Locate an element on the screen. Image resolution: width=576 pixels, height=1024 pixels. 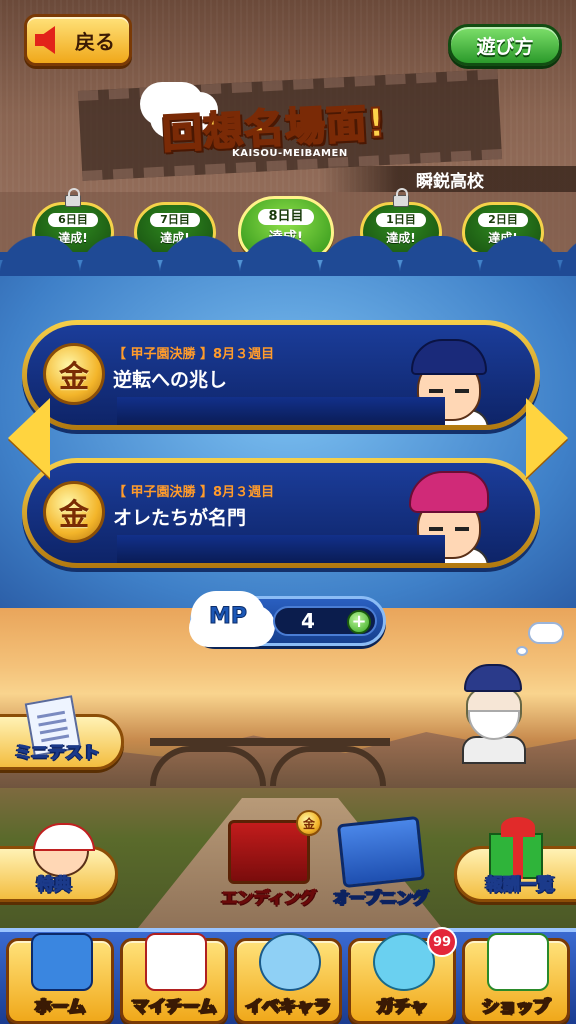
coach-character-icon is located at coordinates (496, 712).